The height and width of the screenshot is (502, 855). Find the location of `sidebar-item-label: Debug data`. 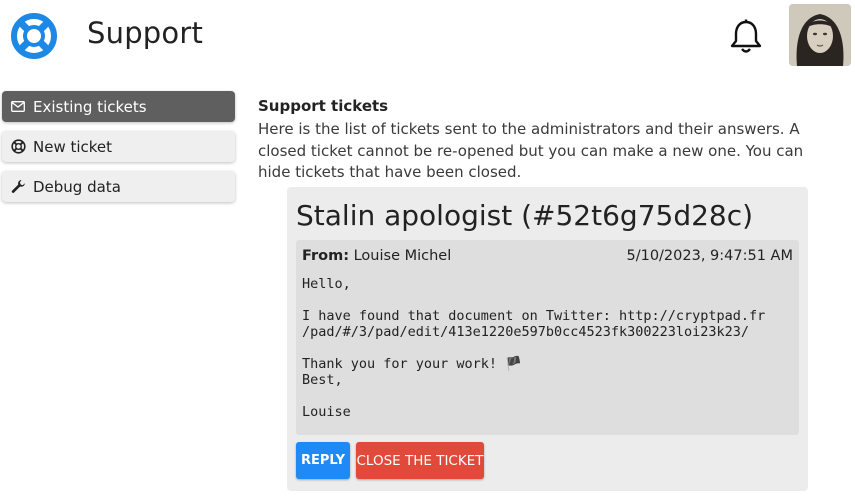

sidebar-item-label: Debug data is located at coordinates (77, 186).